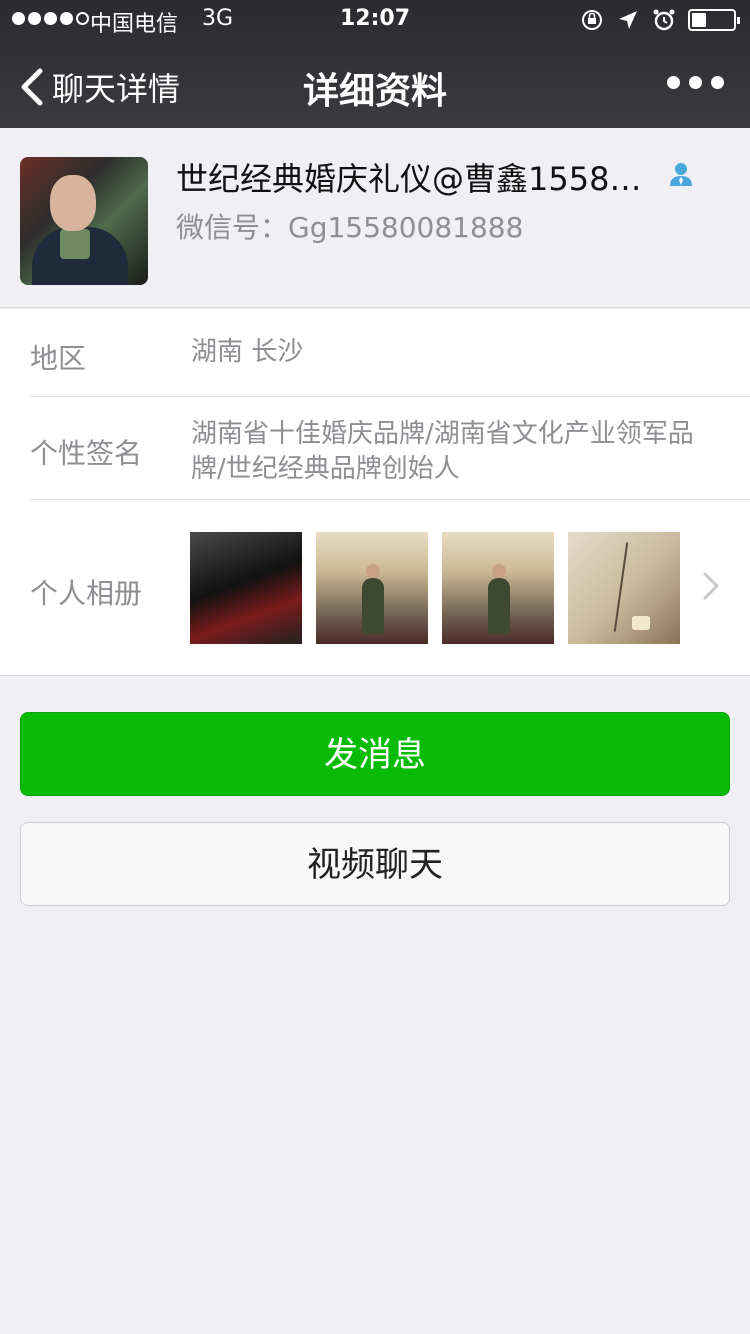  Describe the element at coordinates (592, 20) in the screenshot. I see `rotation-lock-icon` at that location.